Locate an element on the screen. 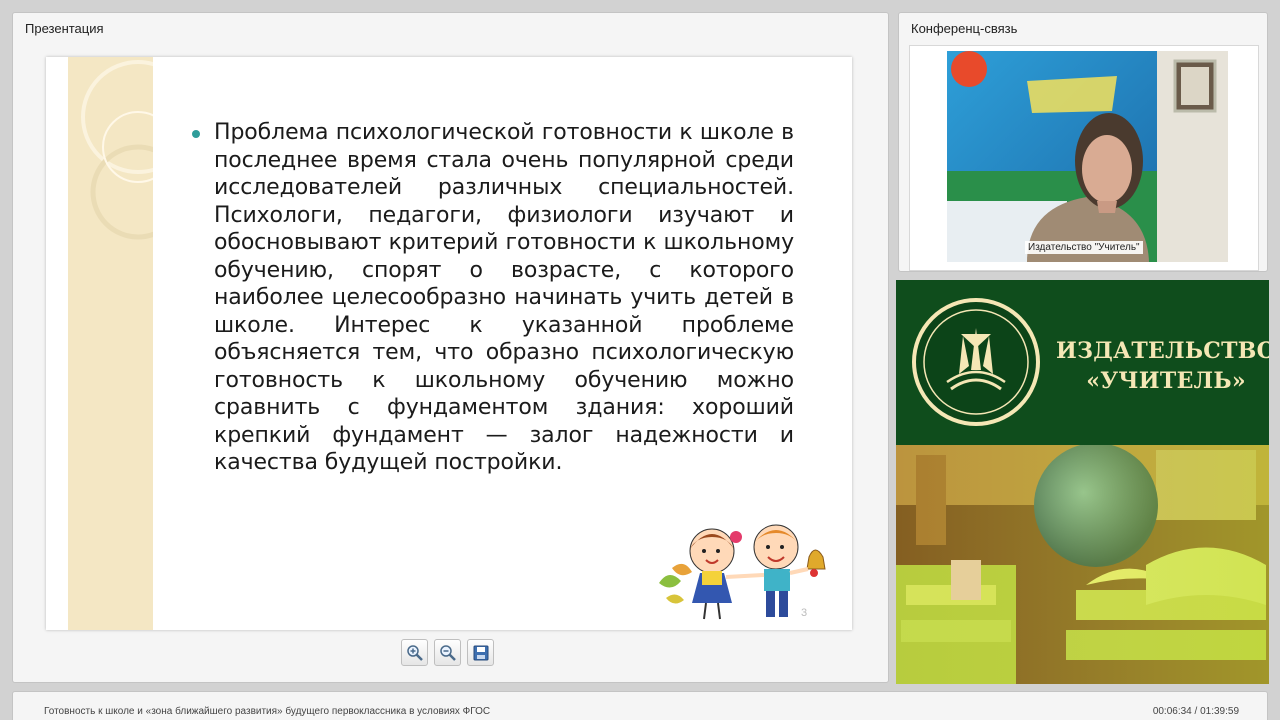 This screenshot has height=720, width=1280. video-container: Издательство "Учитель" is located at coordinates (1084, 158).